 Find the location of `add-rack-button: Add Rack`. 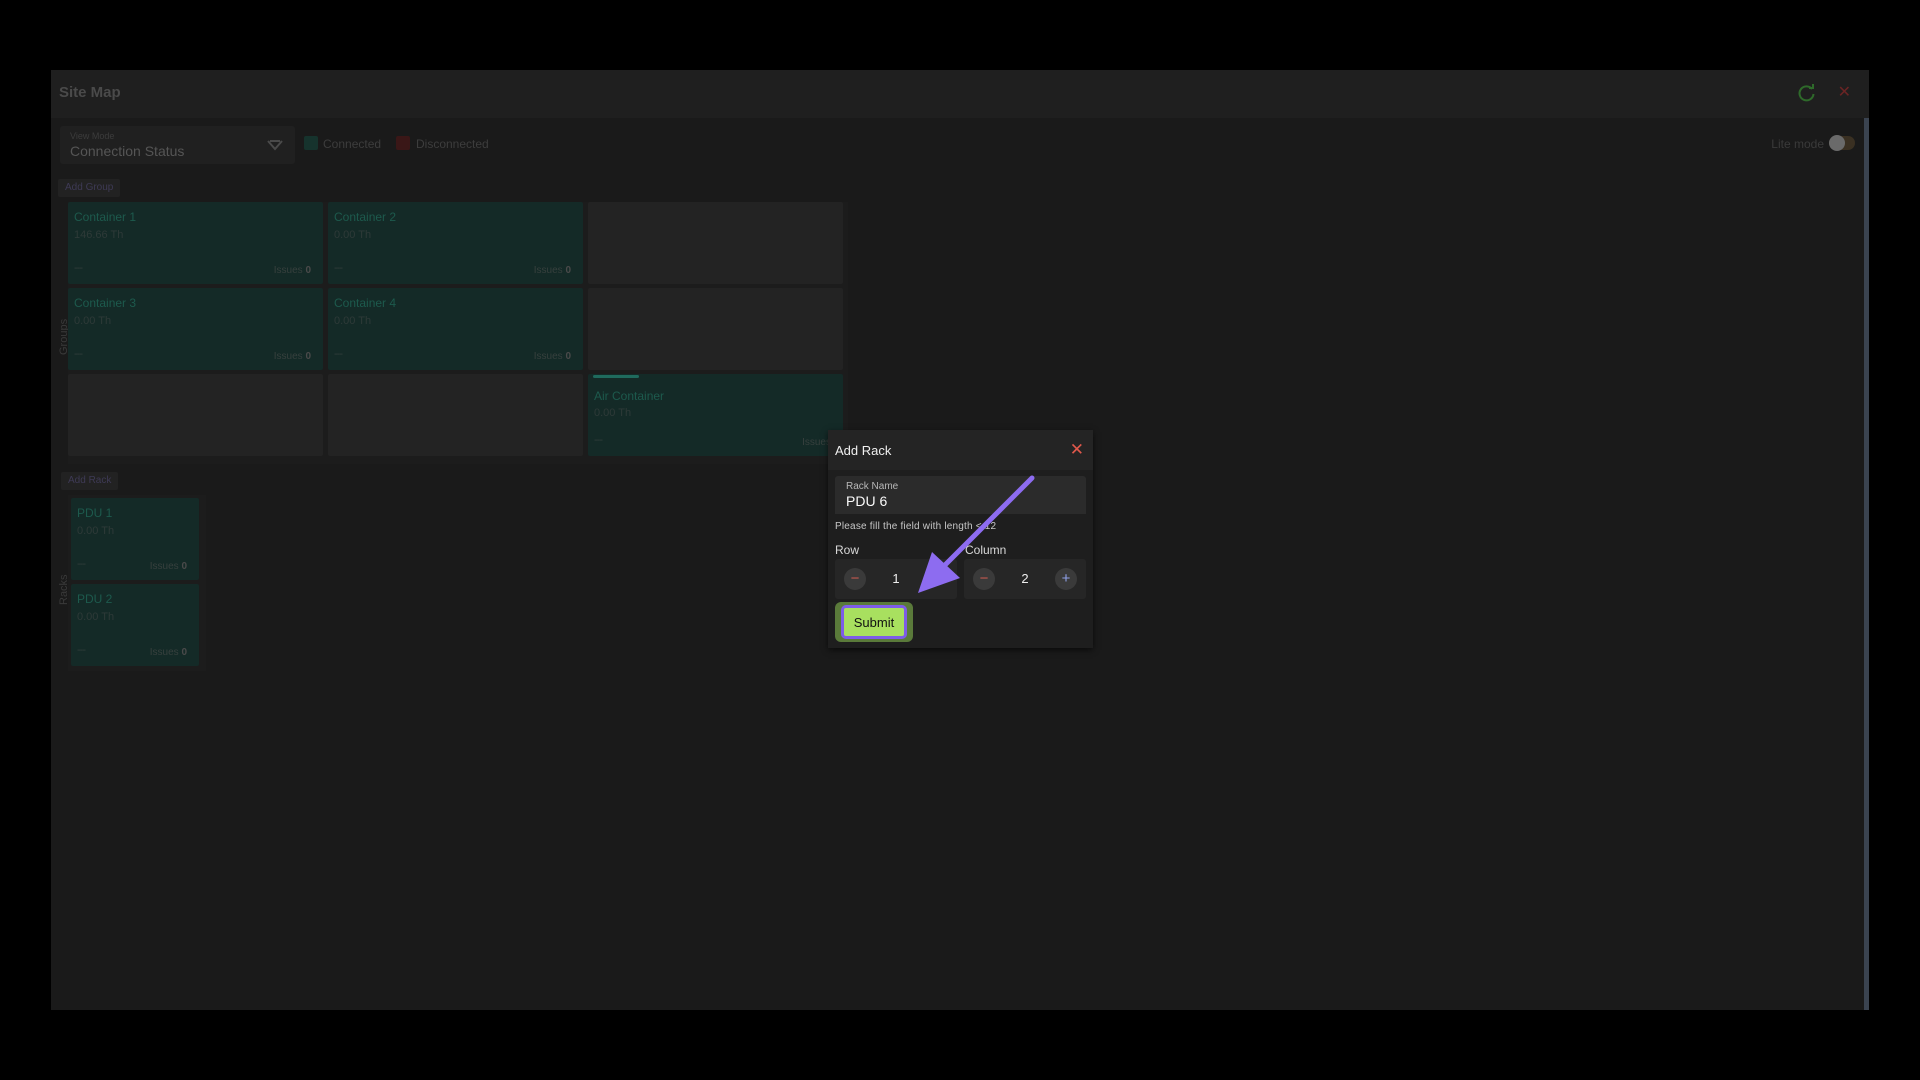

add-rack-button: Add Rack is located at coordinates (90, 481).